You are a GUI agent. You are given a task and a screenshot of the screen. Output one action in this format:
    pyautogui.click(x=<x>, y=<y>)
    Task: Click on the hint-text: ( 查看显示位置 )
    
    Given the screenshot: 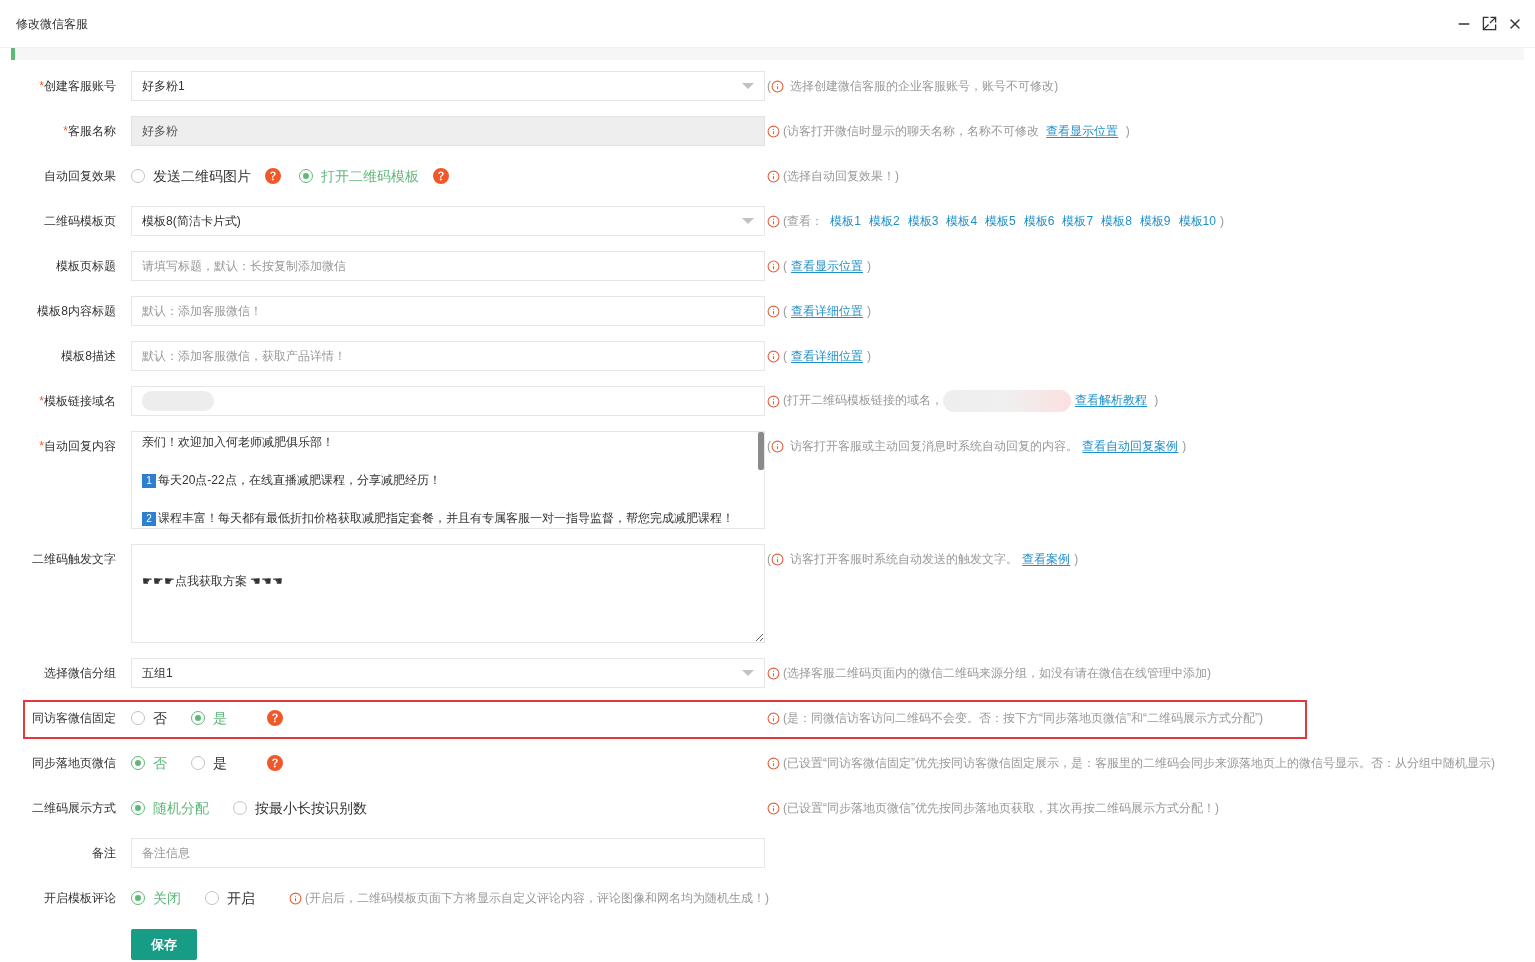 What is the action you would take?
    pyautogui.click(x=827, y=266)
    